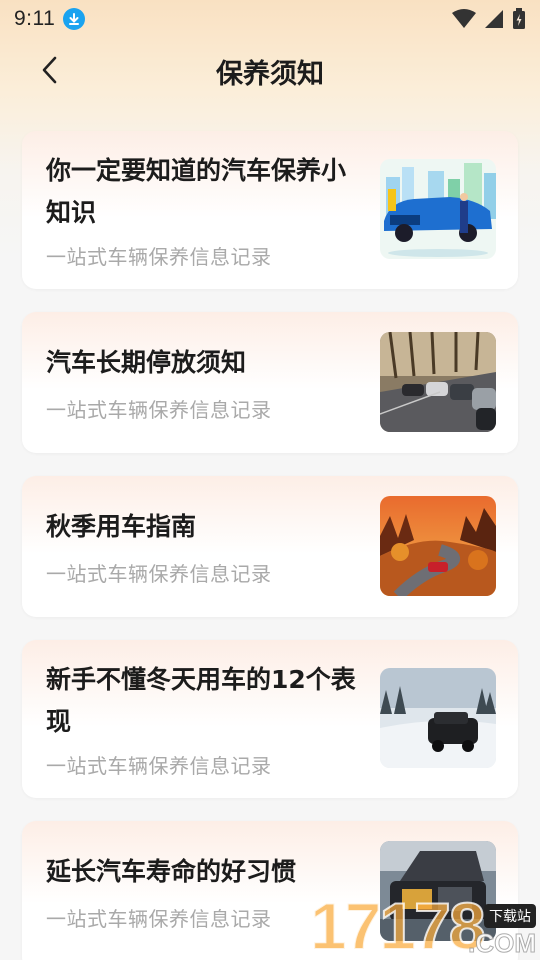  Describe the element at coordinates (196, 191) in the screenshot. I see `article-title: 你一定要知道的汽车保养小知识` at that location.